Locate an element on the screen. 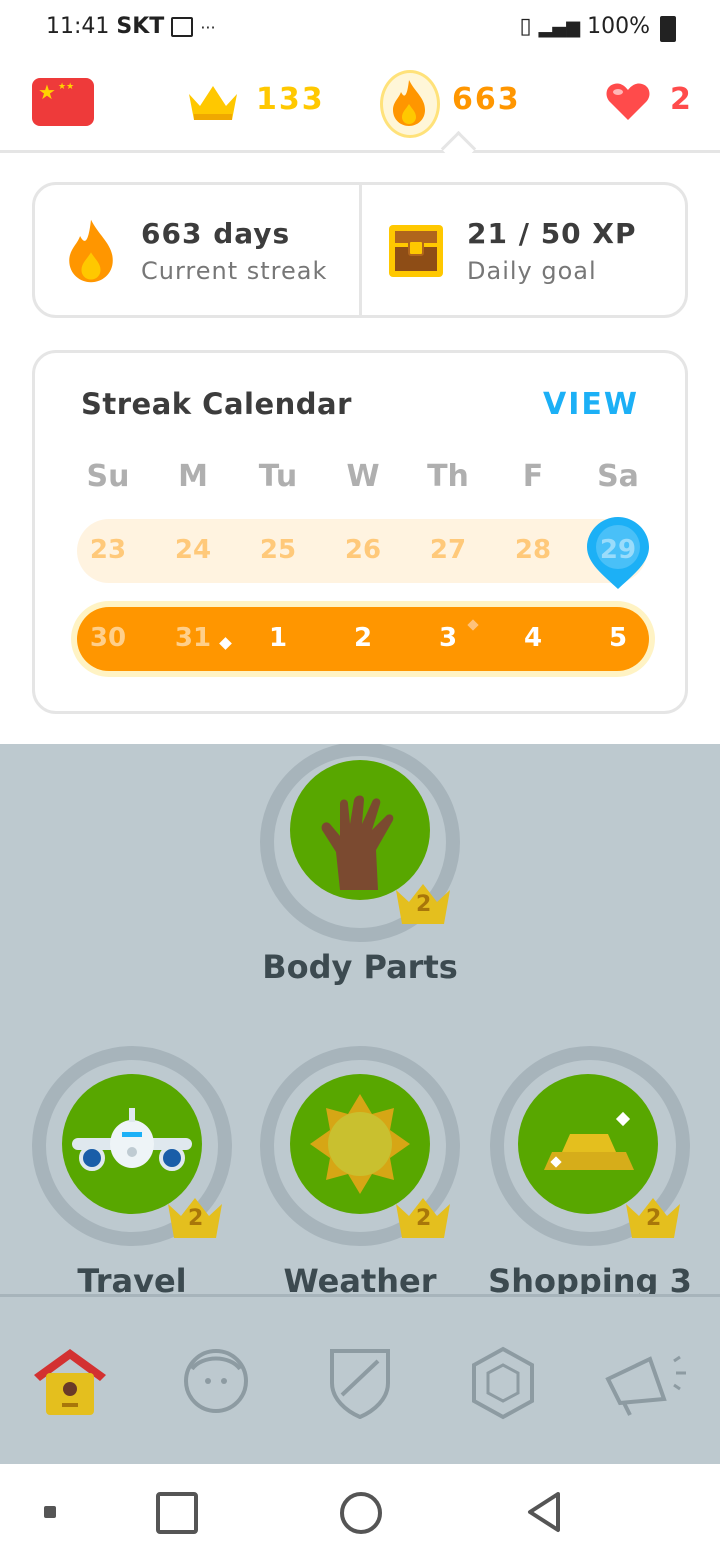 The height and width of the screenshot is (1560, 720). calendar-date: 1 is located at coordinates (278, 638).